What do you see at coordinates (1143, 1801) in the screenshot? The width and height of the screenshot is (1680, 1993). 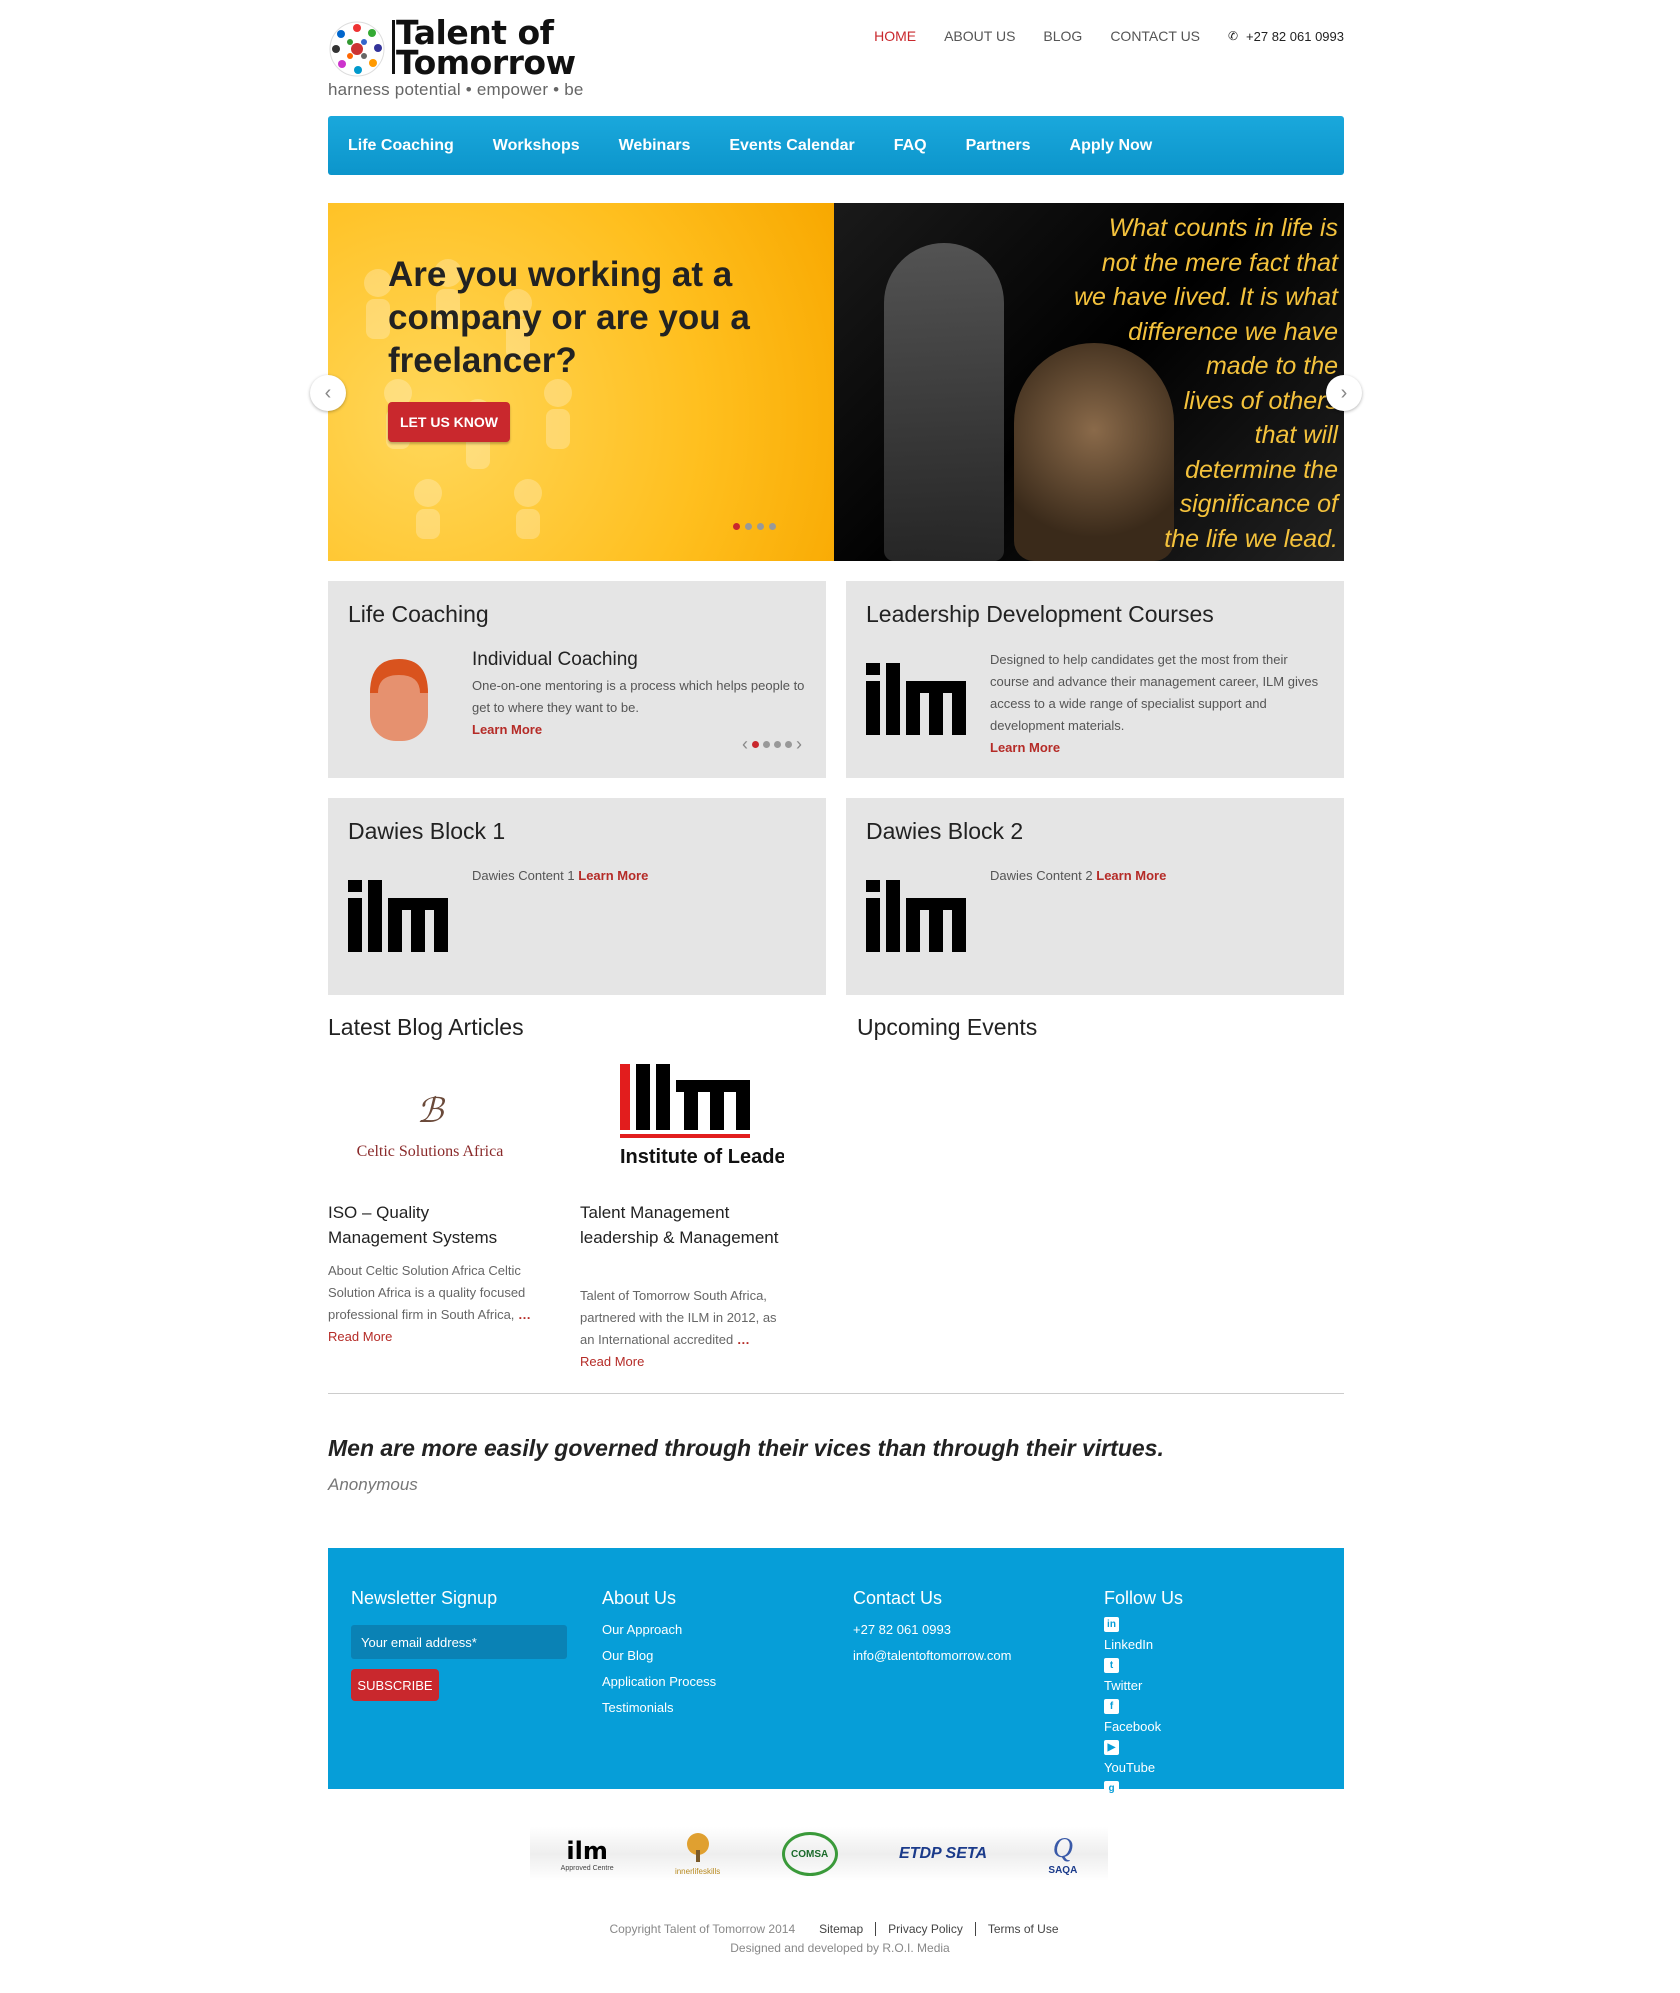 I see `social-googleplus: g Google+` at bounding box center [1143, 1801].